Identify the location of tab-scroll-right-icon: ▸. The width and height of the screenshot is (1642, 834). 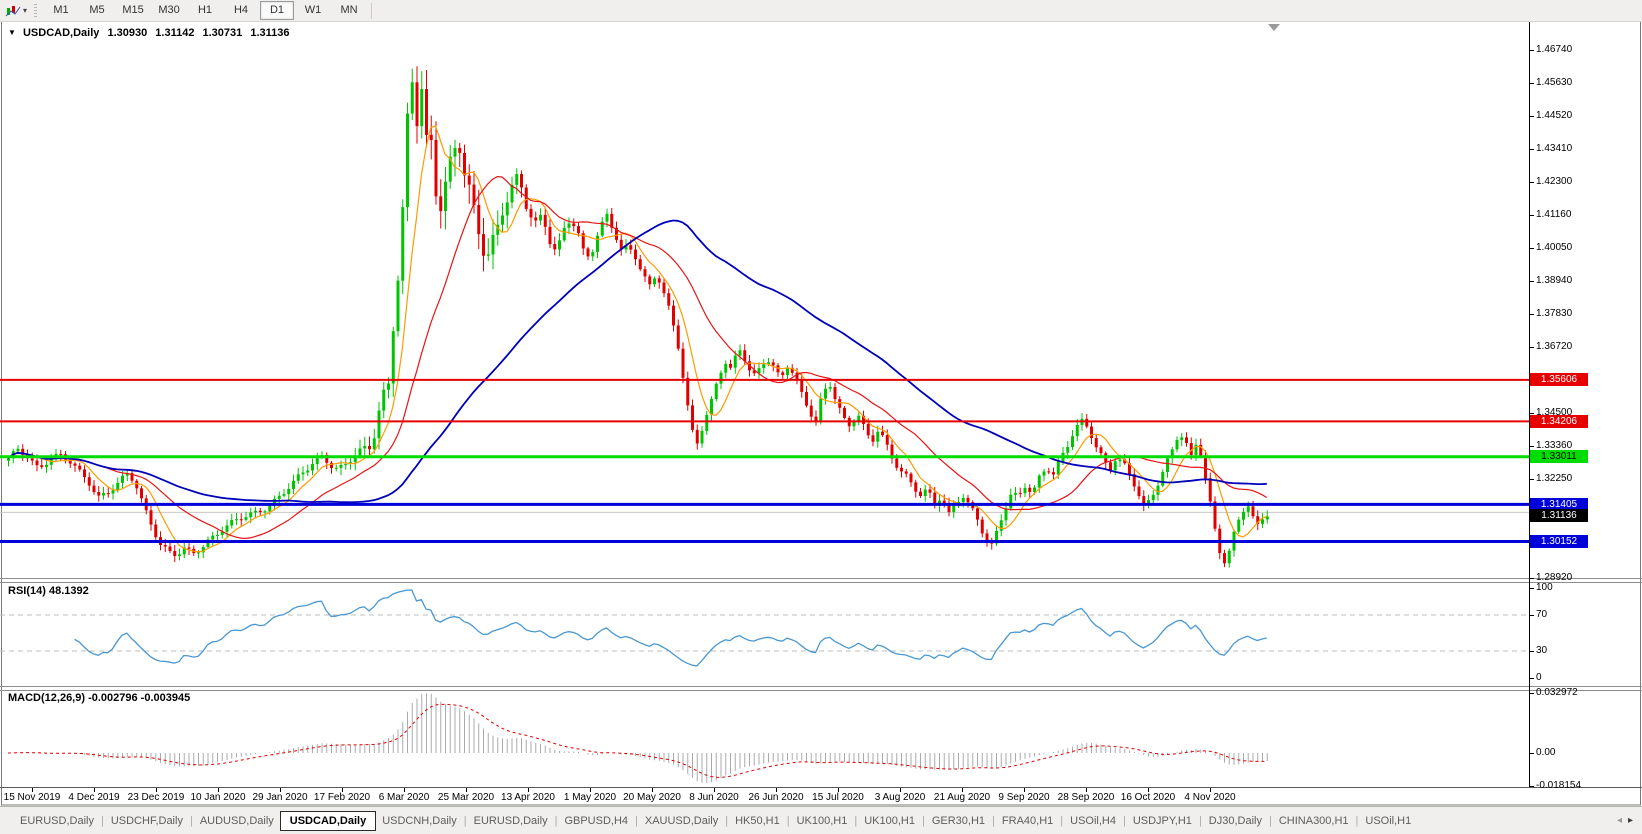
(1630, 820).